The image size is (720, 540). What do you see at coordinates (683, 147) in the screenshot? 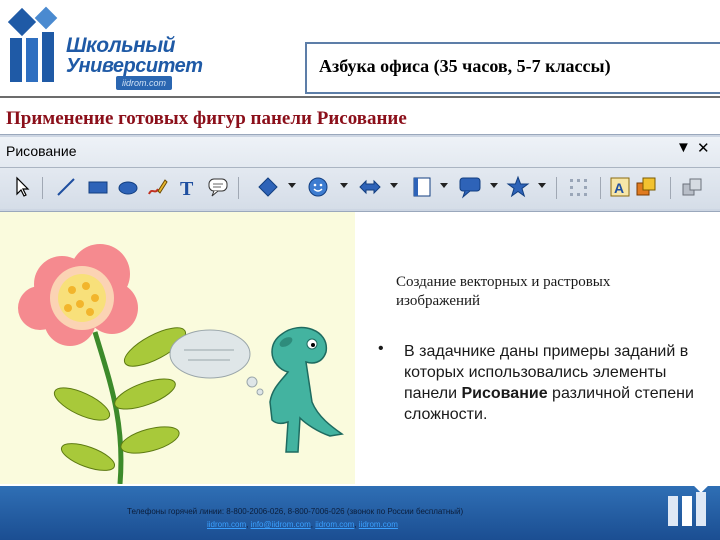
I see `toolbar-menu-chevron-down-icon: ▼` at bounding box center [683, 147].